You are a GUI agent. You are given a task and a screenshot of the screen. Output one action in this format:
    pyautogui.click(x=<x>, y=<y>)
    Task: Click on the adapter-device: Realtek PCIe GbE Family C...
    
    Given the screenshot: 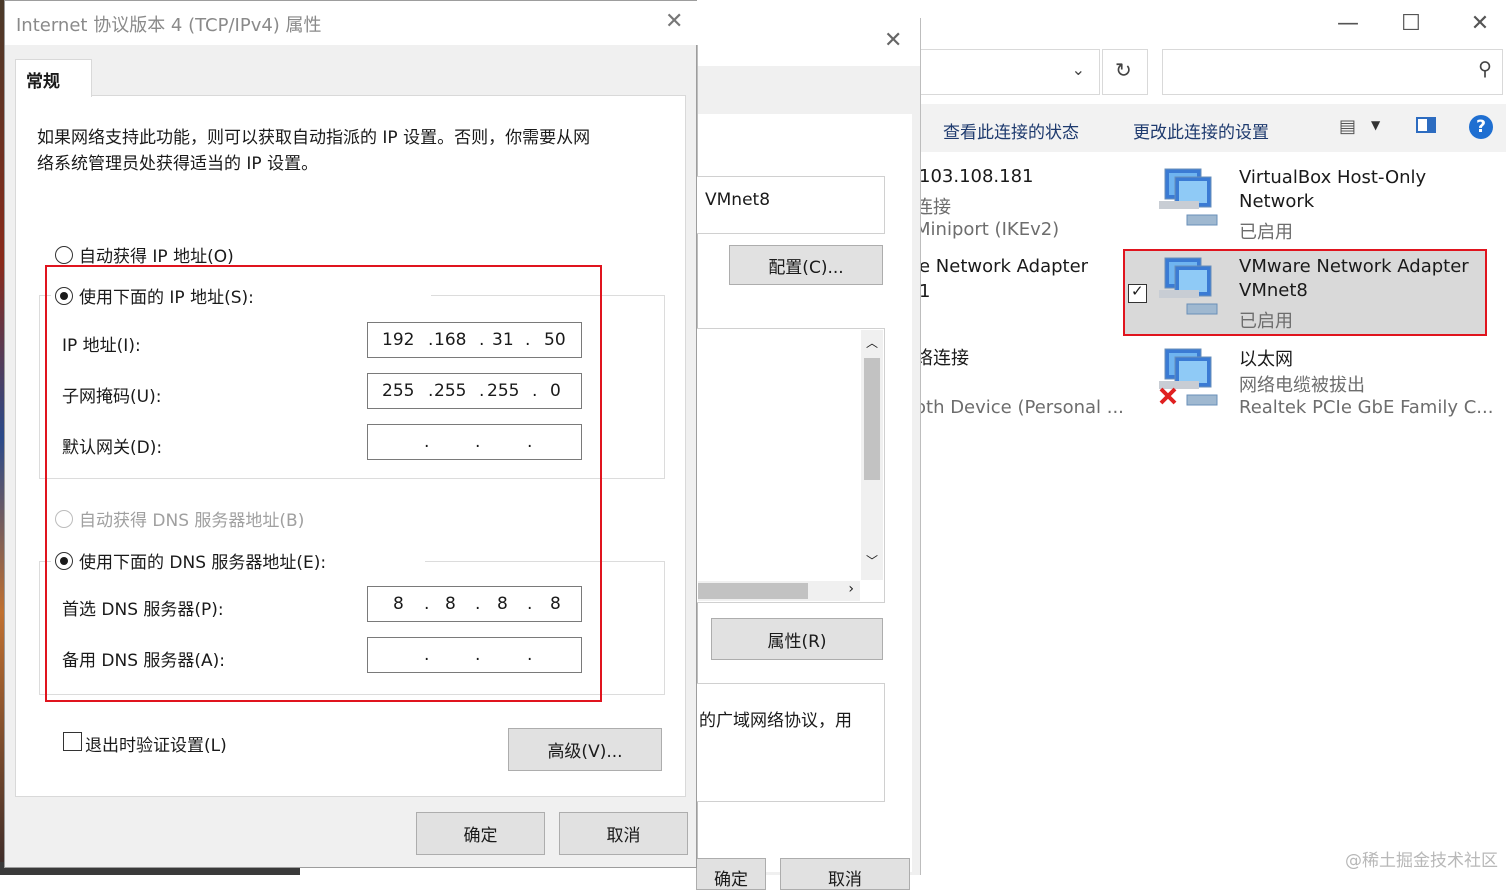 What is the action you would take?
    pyautogui.click(x=1366, y=407)
    